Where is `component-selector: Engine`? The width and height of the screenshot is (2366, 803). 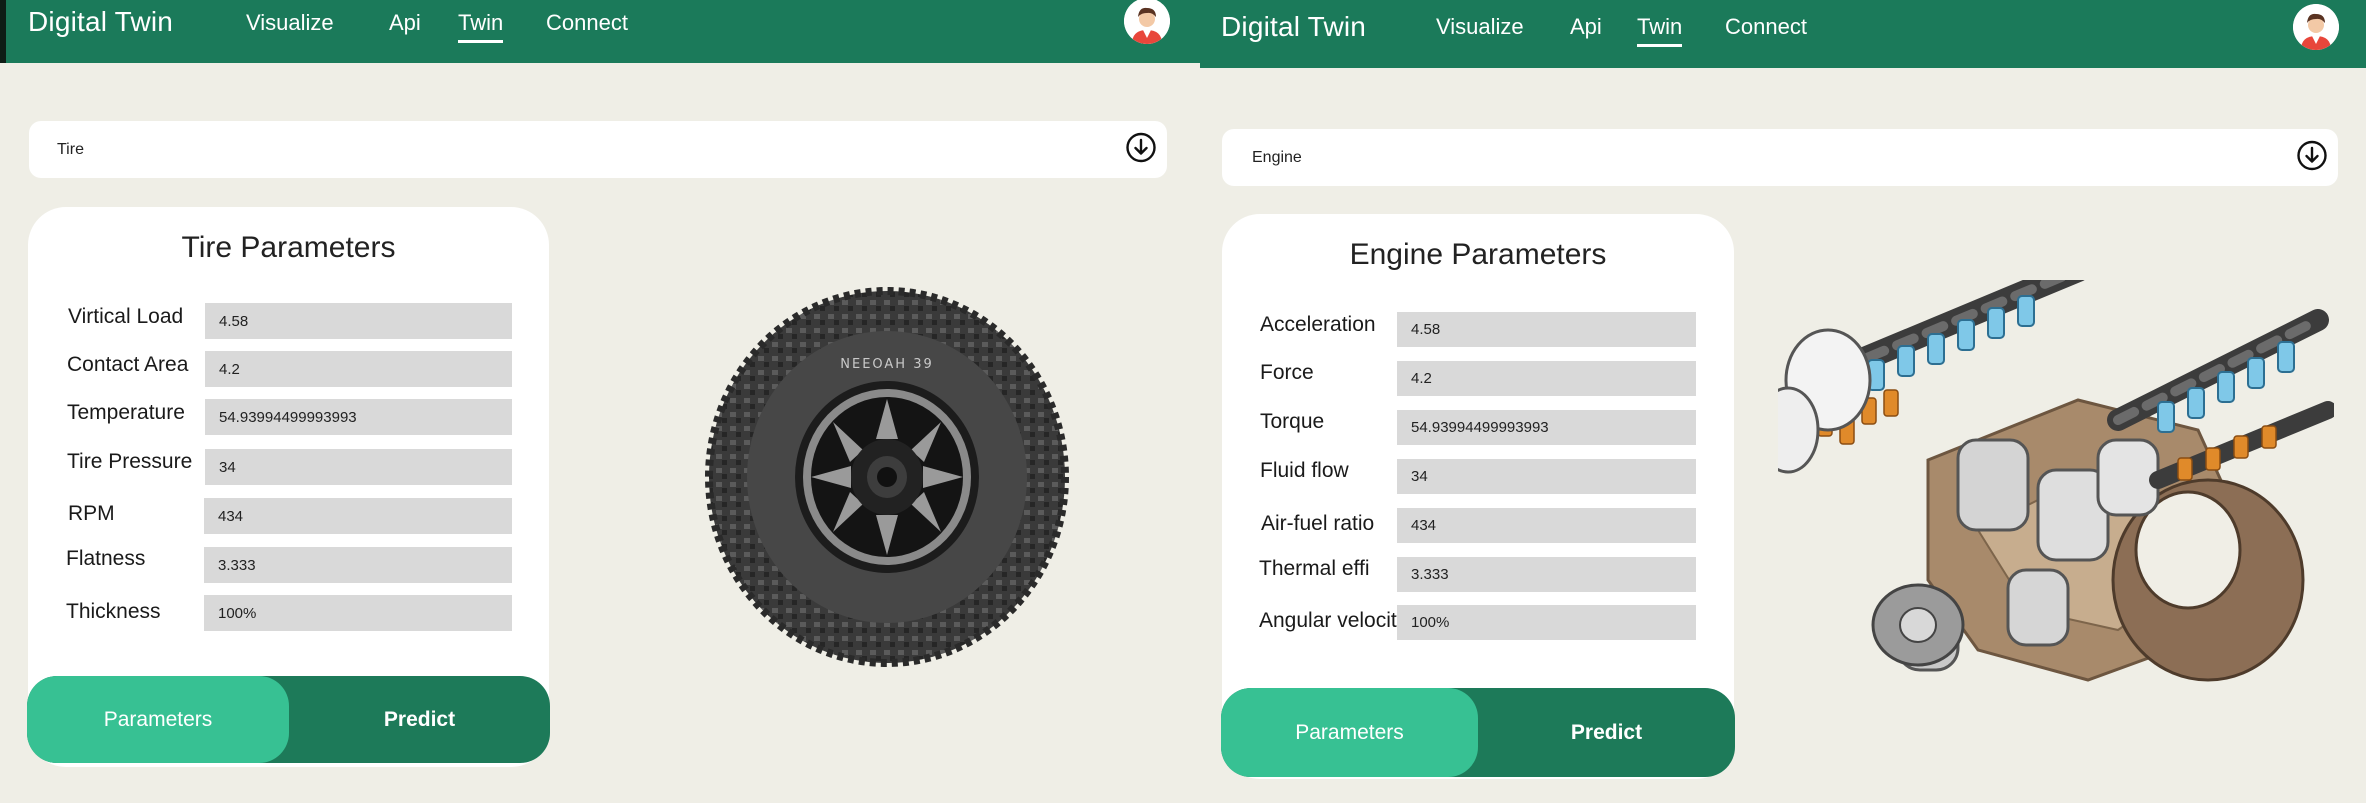
component-selector: Engine is located at coordinates (1780, 157).